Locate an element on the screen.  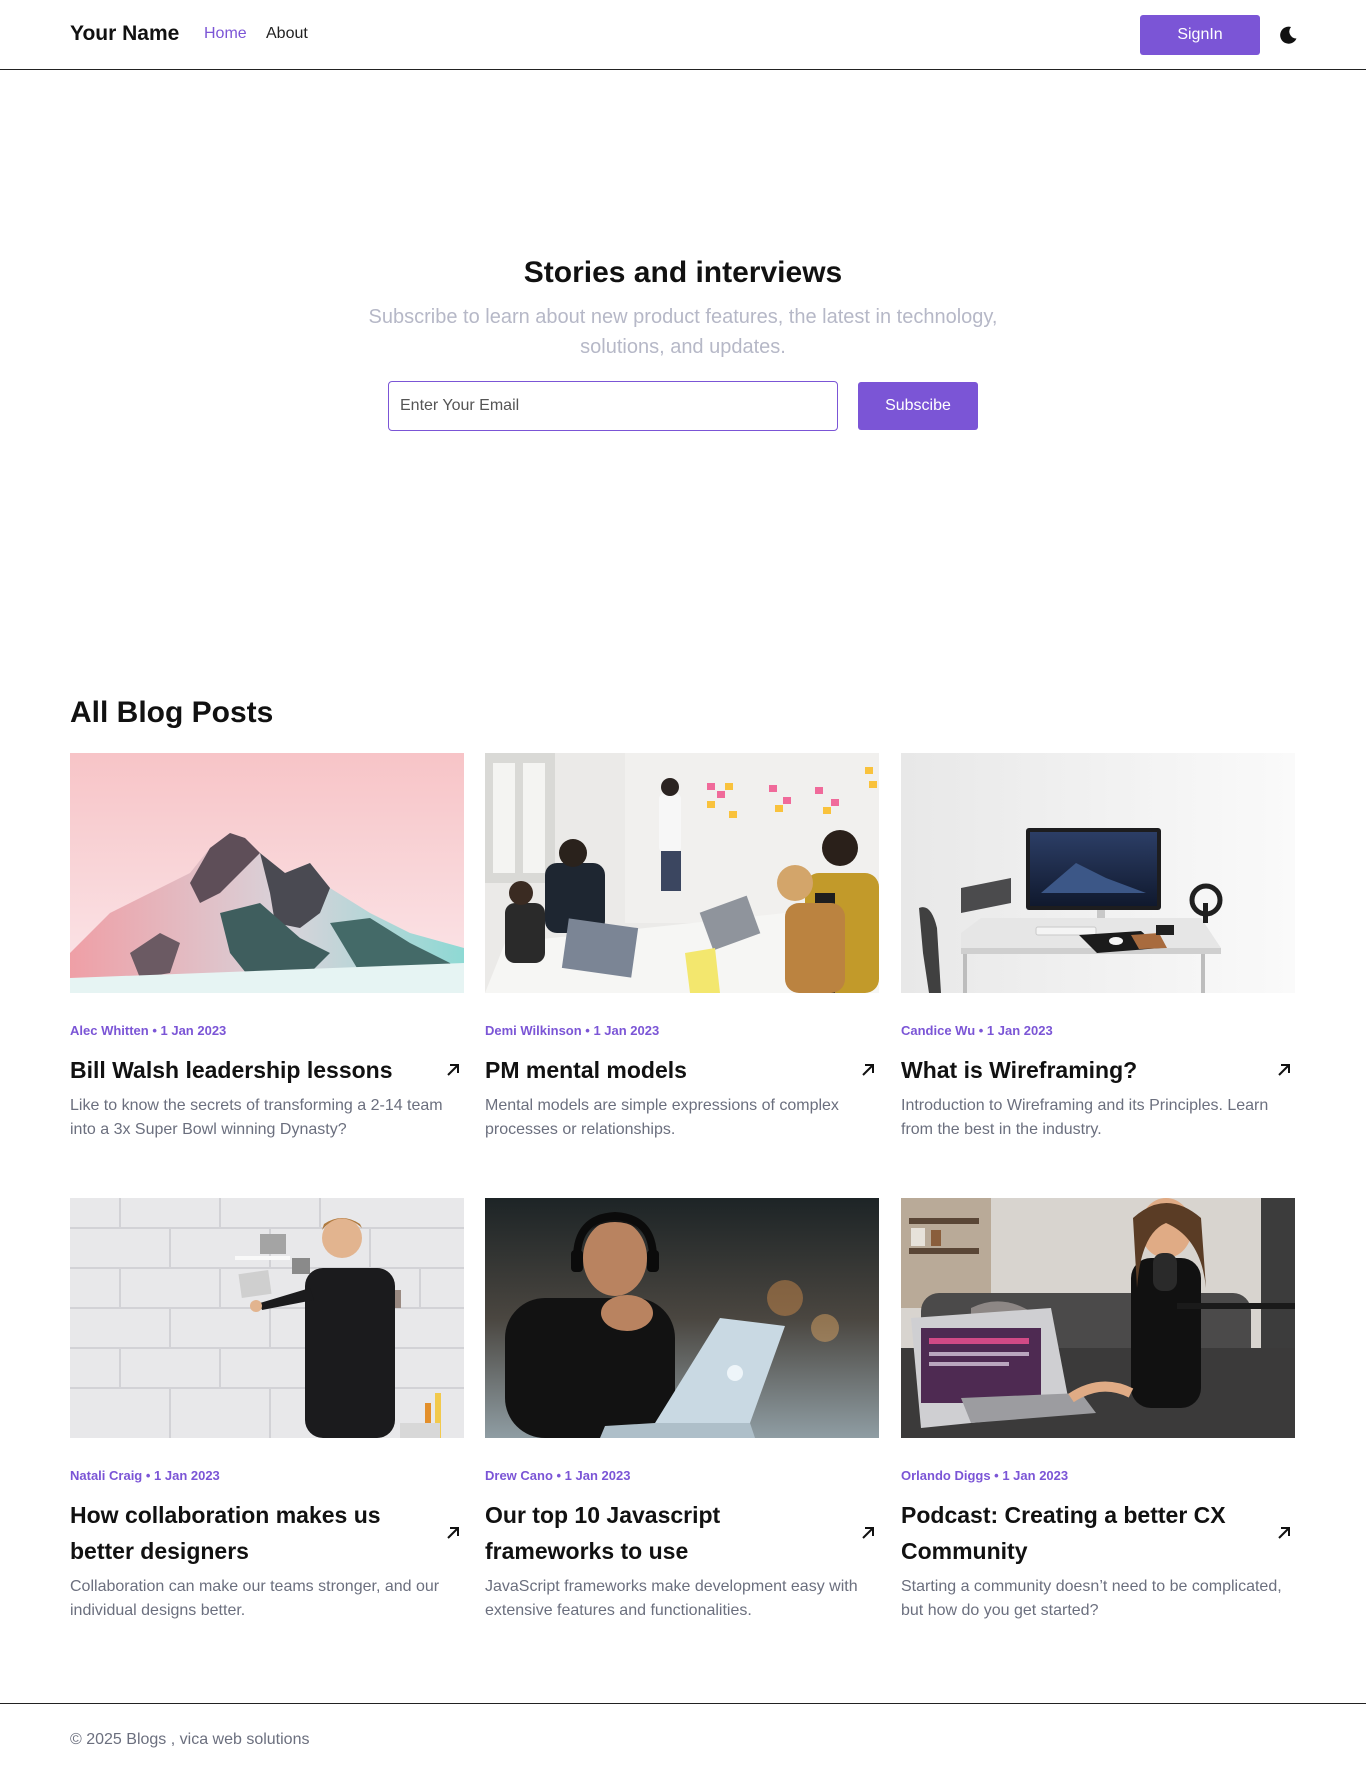
post-meta: Natali Craig • 1 Jan 2023 is located at coordinates (145, 1475).